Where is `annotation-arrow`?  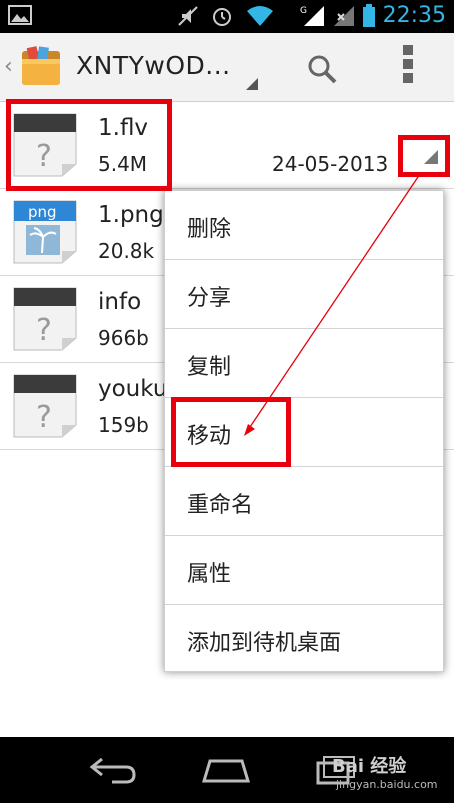
annotation-arrow is located at coordinates (332, 304).